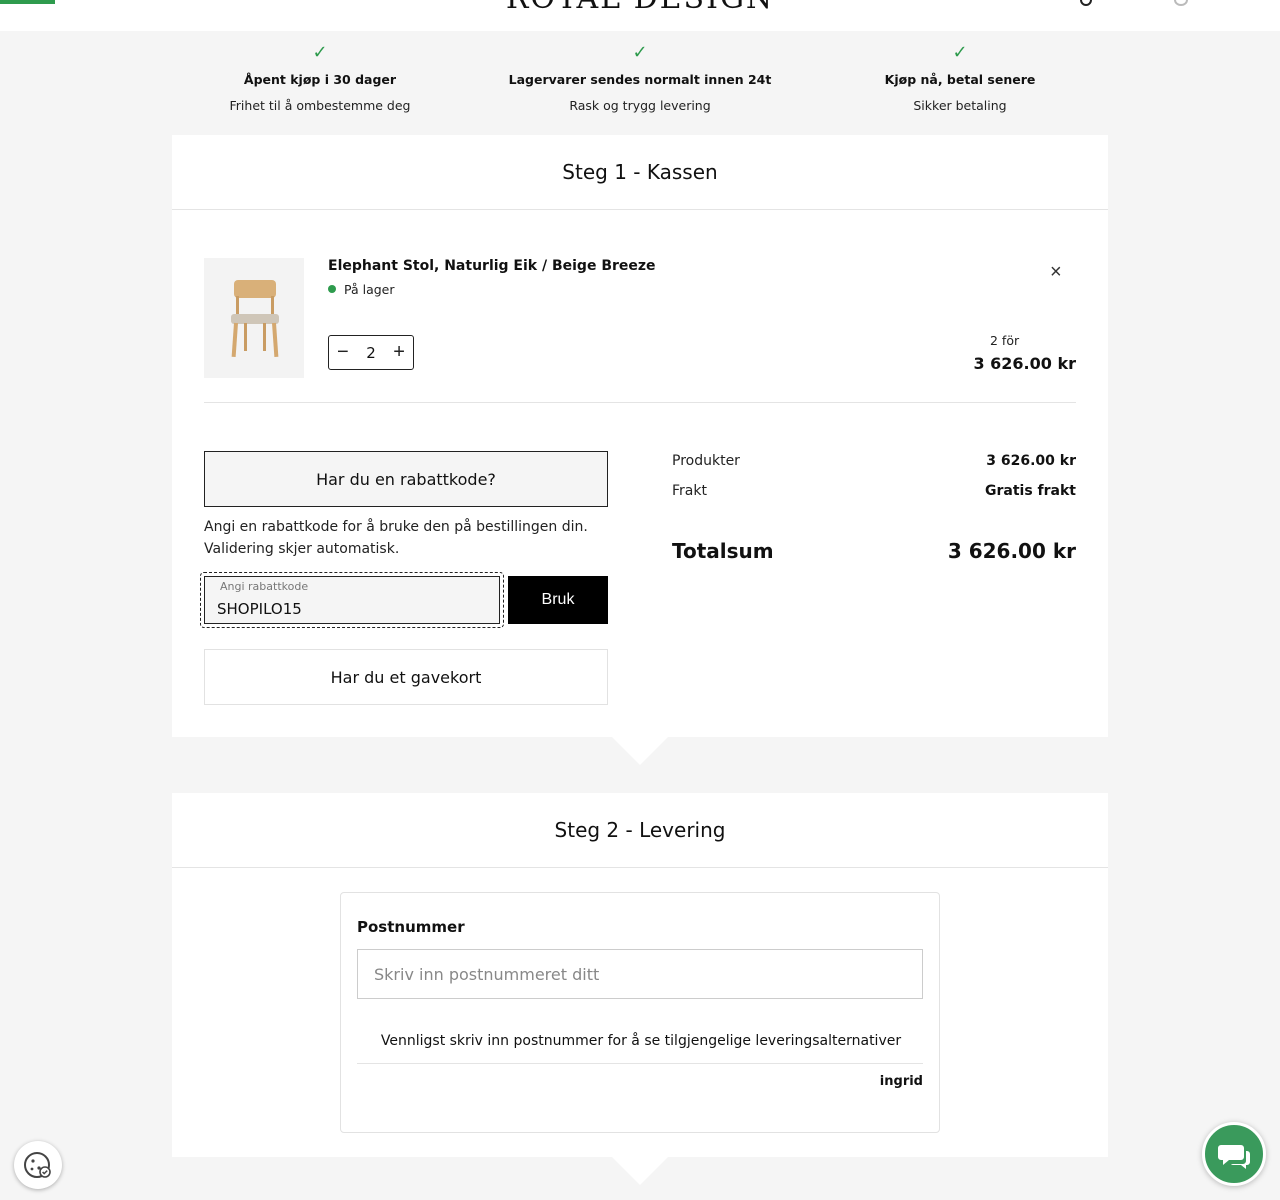 This screenshot has width=1280, height=1200. I want to click on discount-code-input, so click(347, 609).